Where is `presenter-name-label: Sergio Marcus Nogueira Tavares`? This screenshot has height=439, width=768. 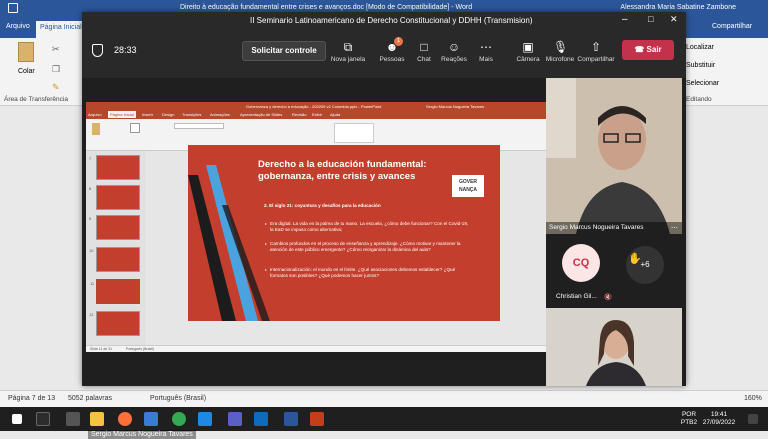
presenter-name-label: Sergio Marcus Nogueira Tavares is located at coordinates (142, 434).